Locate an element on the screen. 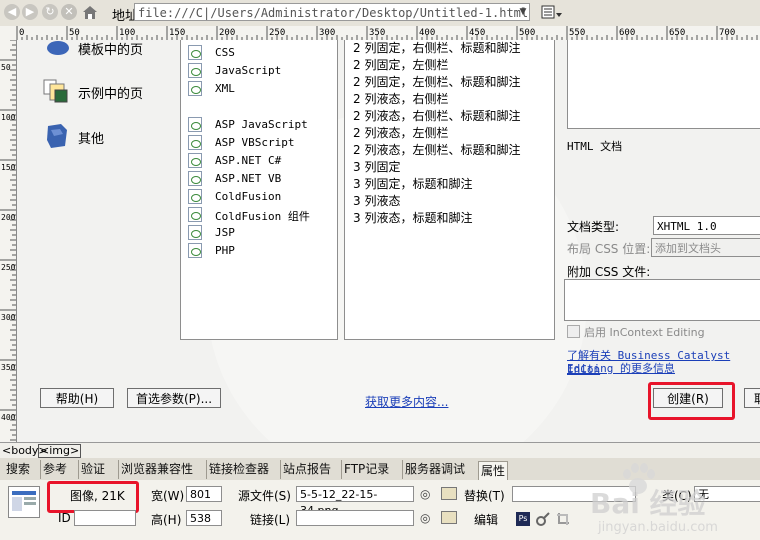 Image resolution: width=760 pixels, height=540 pixels. layout-item: 3 列固定，标题和脚注 is located at coordinates (412, 183).